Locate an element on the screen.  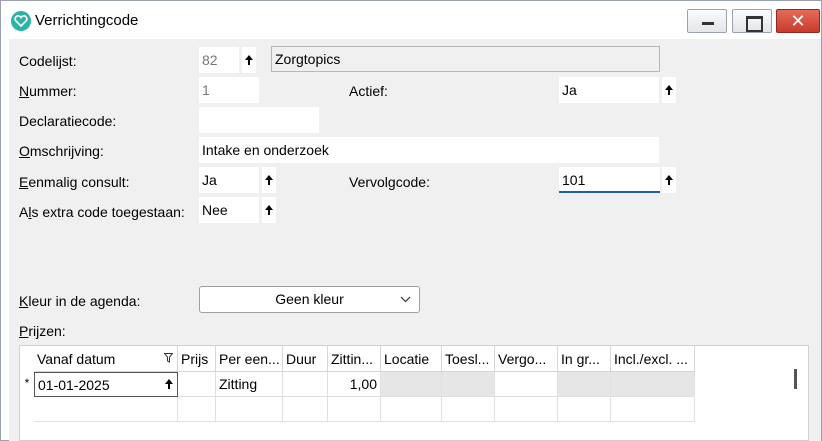
declaratiecode-label: Declaratiecode: is located at coordinates (68, 121).